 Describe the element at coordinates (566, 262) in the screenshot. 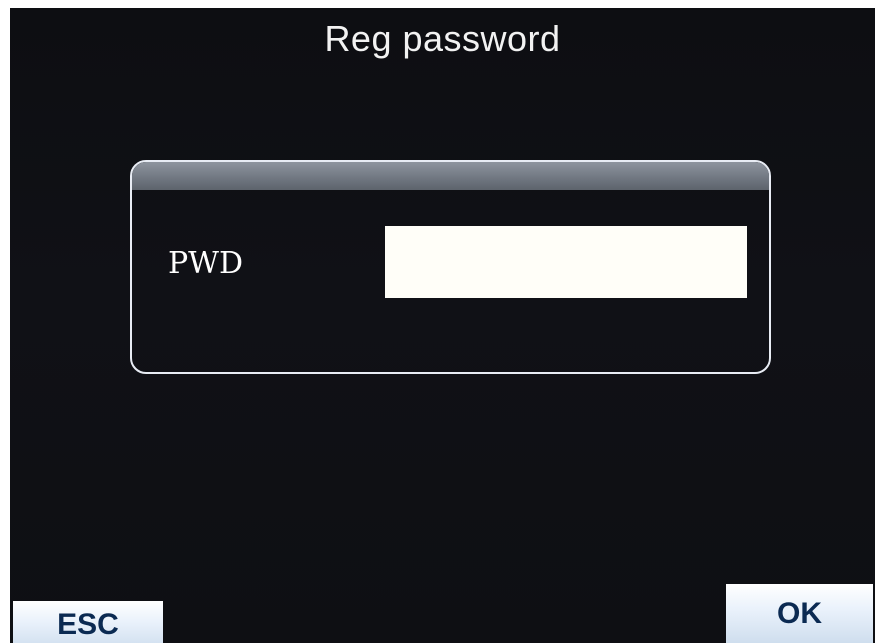

I see `password-input` at that location.